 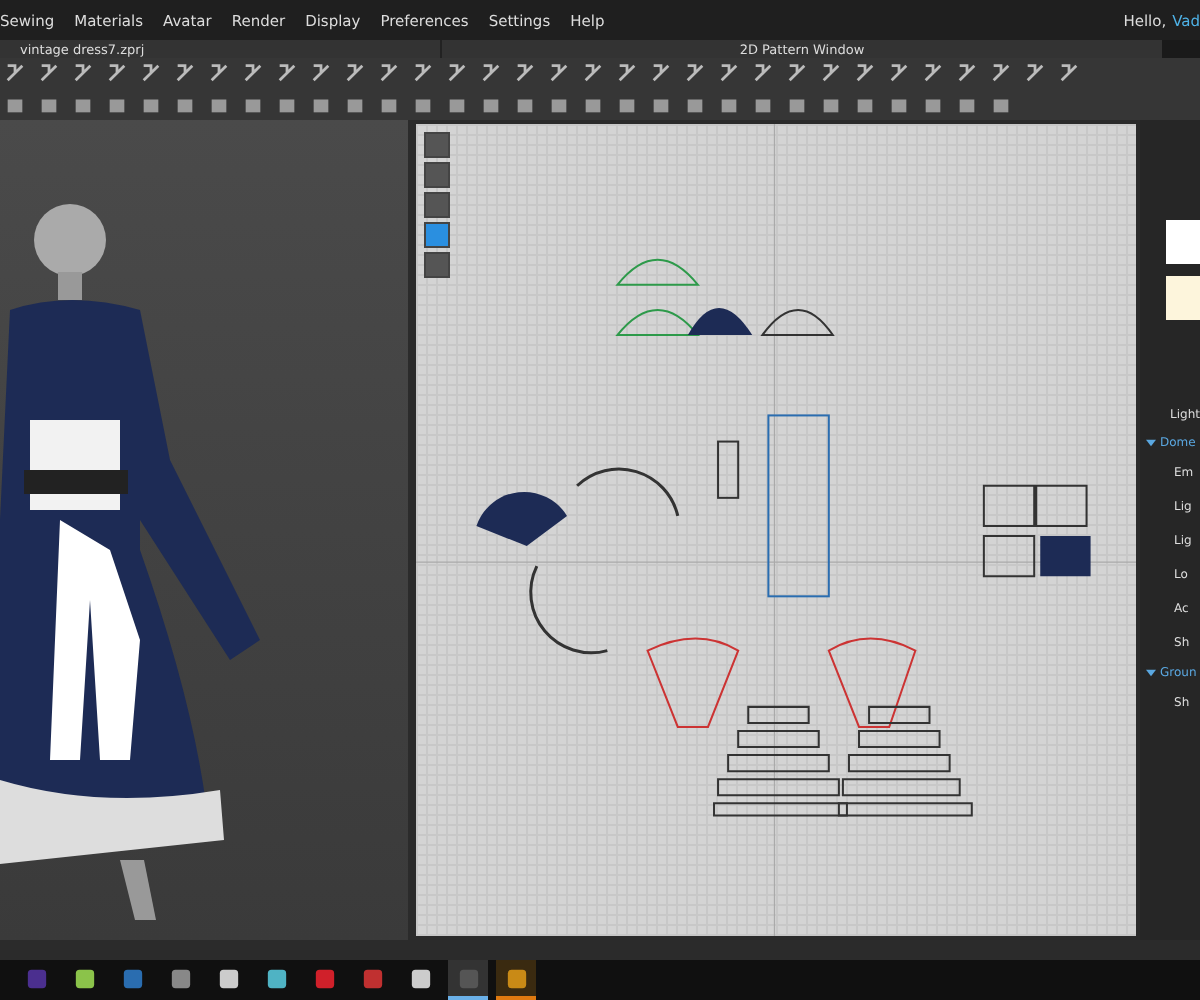 I want to click on taskbar-button, so click(x=468, y=980).